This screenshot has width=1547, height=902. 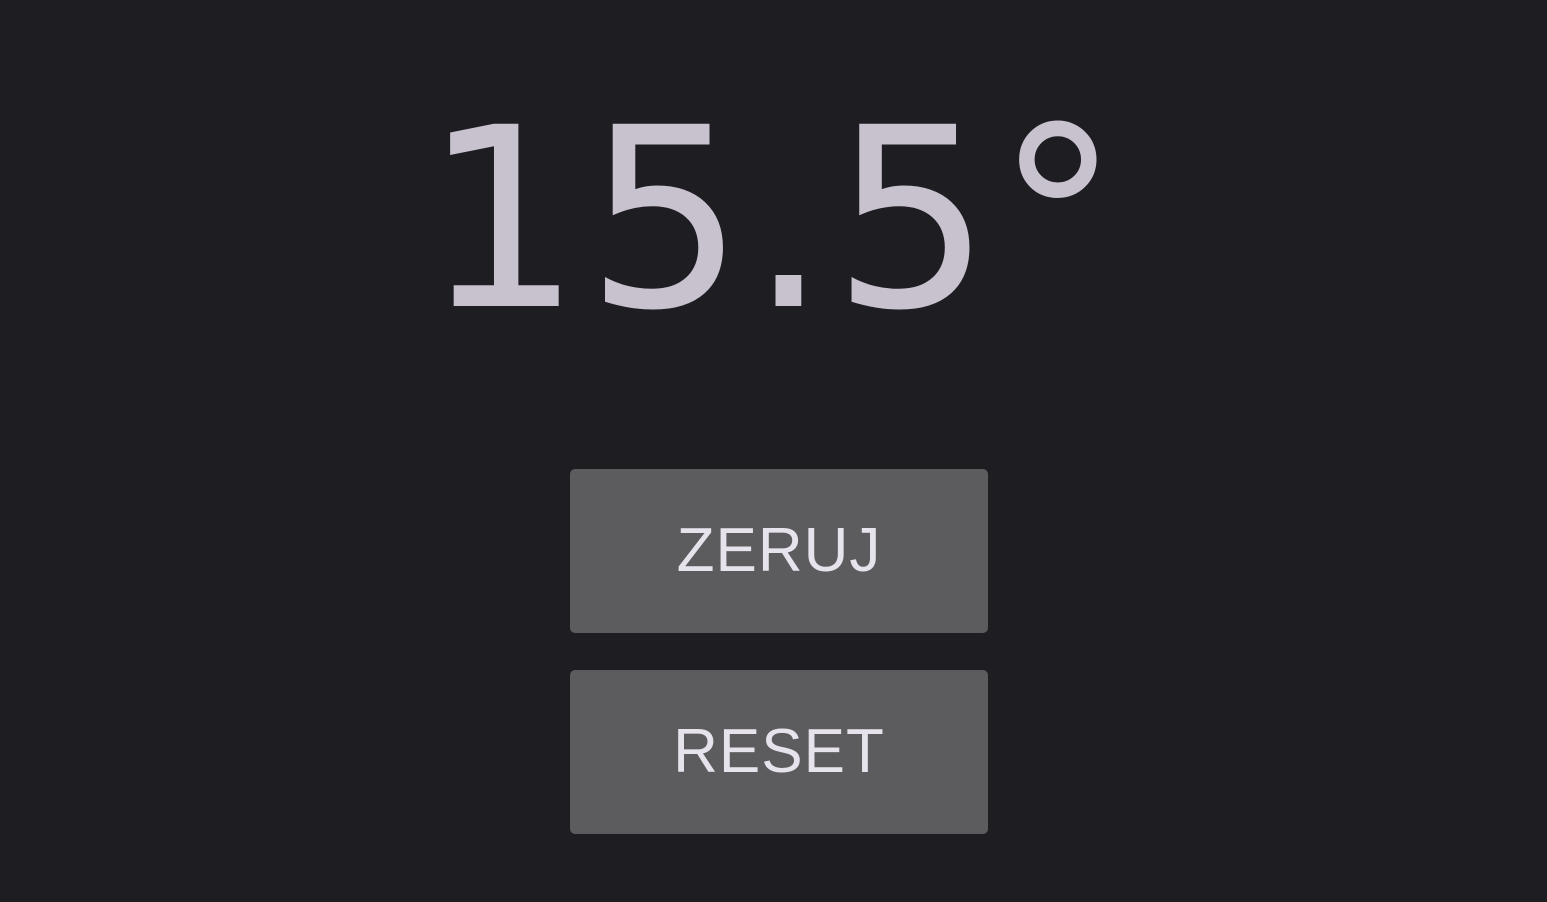 I want to click on angle-readout: 15.5°, so click(x=773, y=219).